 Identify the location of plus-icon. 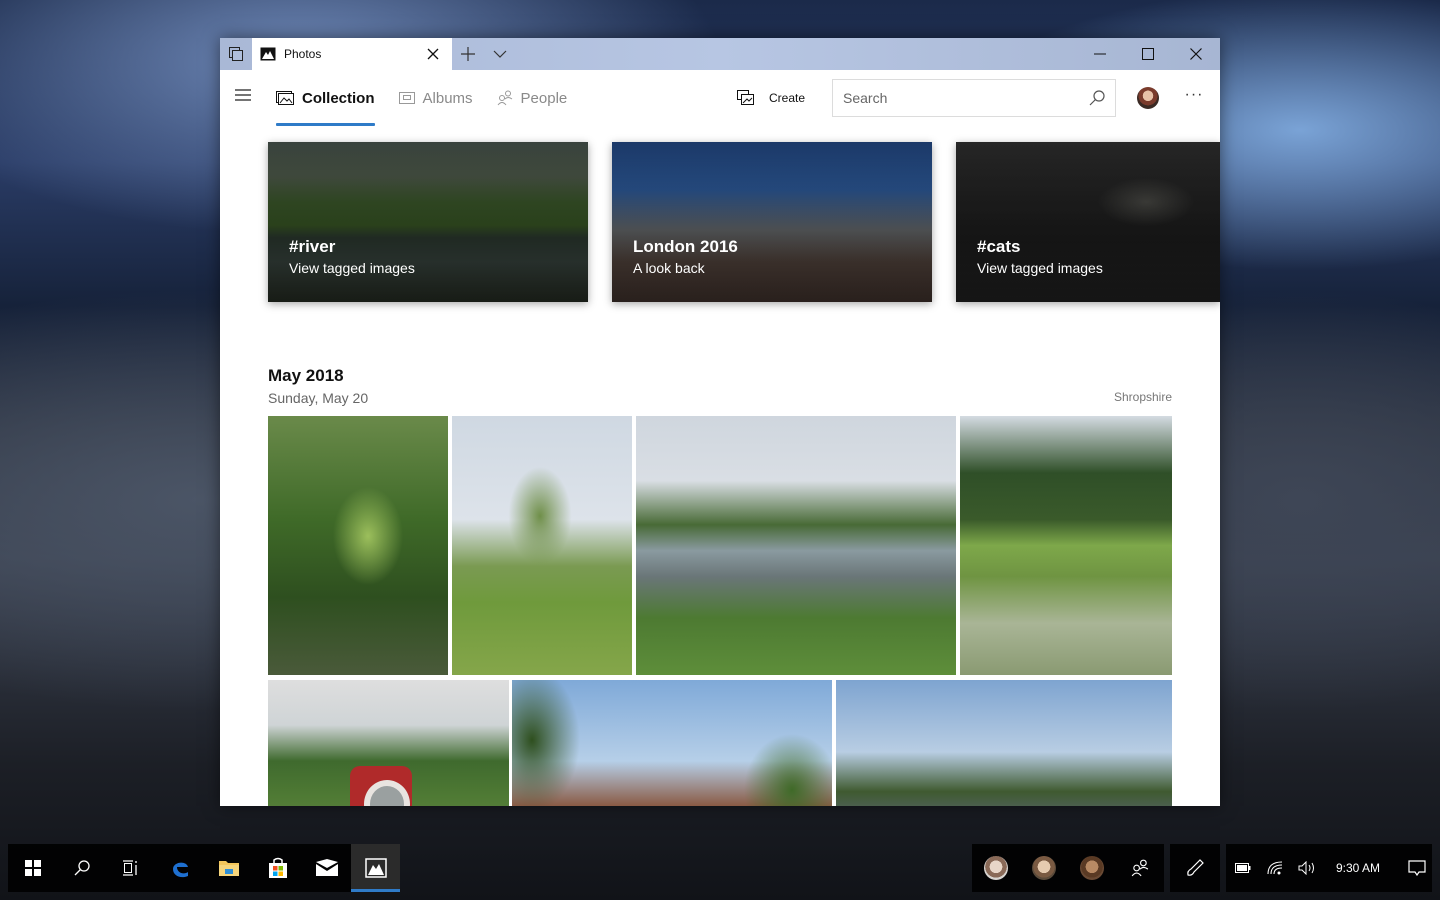
(468, 54).